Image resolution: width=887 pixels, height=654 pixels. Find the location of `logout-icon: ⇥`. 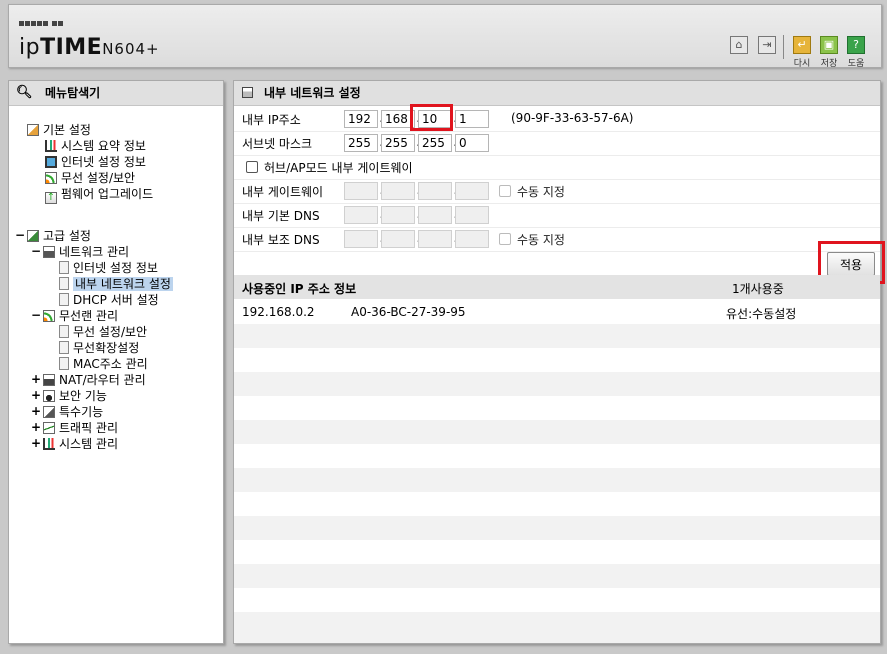

logout-icon: ⇥ is located at coordinates (767, 45).